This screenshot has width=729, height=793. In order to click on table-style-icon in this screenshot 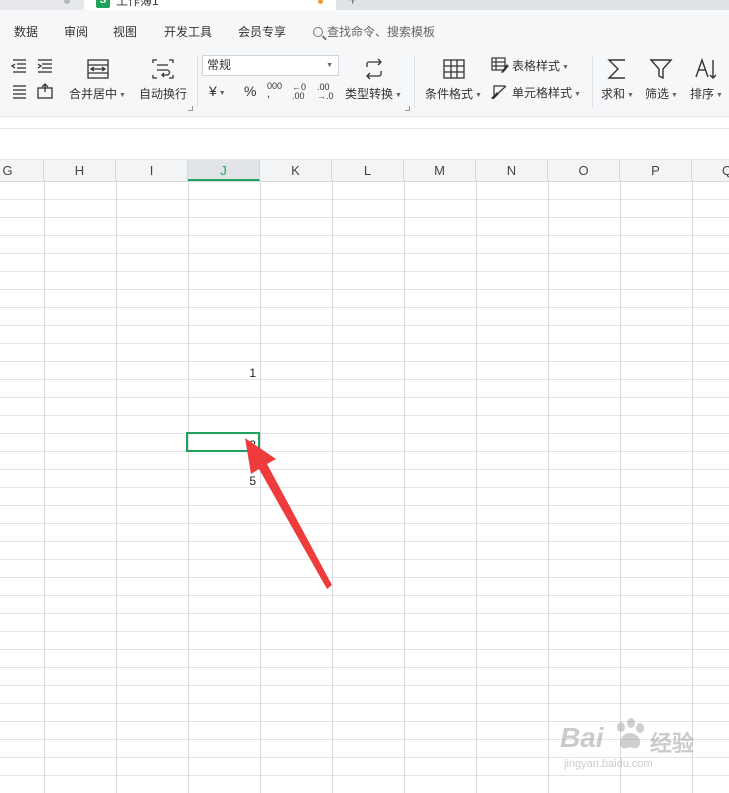, I will do `click(500, 65)`.